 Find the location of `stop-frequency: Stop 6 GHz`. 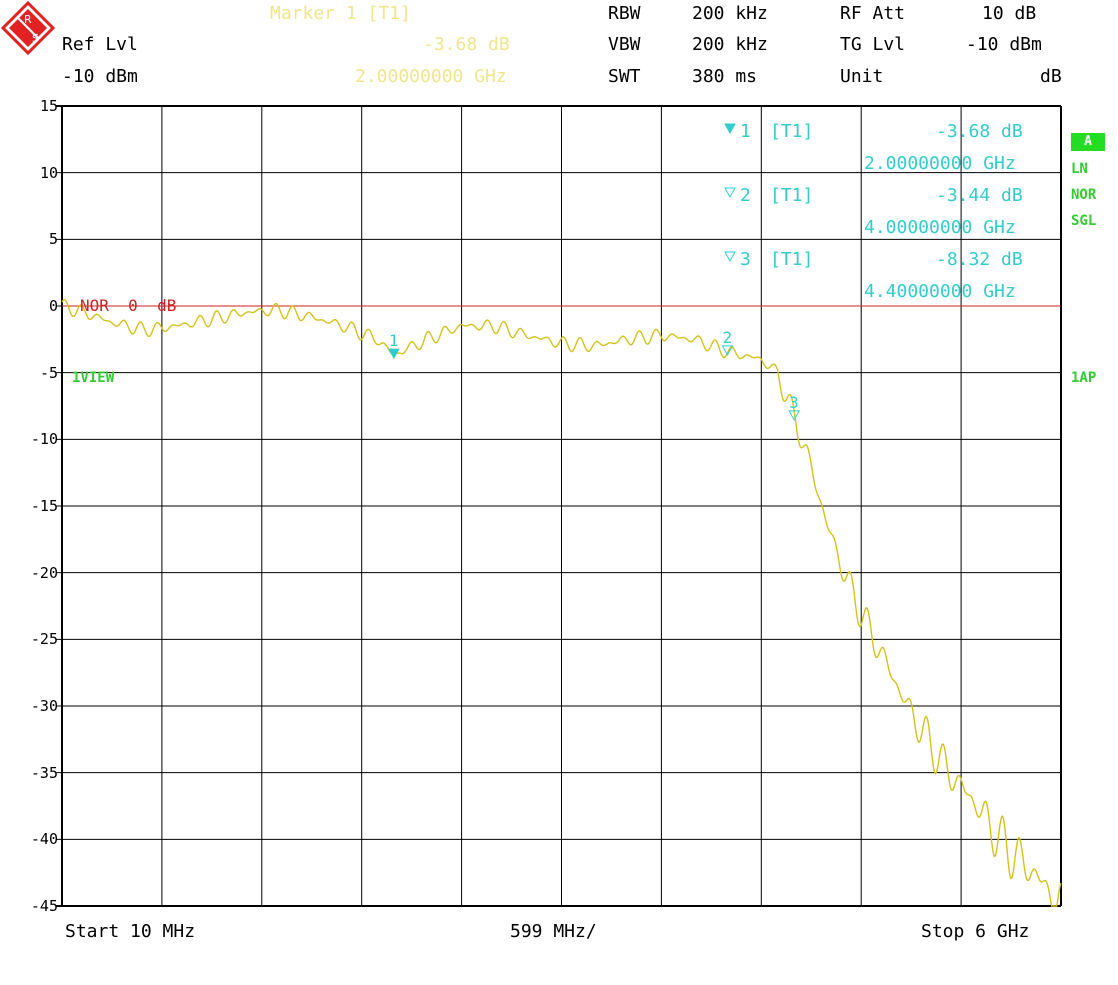

stop-frequency: Stop 6 GHz is located at coordinates (975, 931).